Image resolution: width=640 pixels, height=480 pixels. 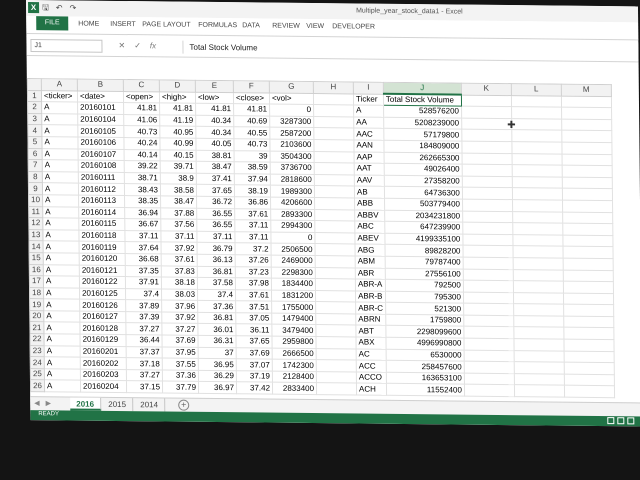 I want to click on cell: 37.65, so click(x=215, y=190).